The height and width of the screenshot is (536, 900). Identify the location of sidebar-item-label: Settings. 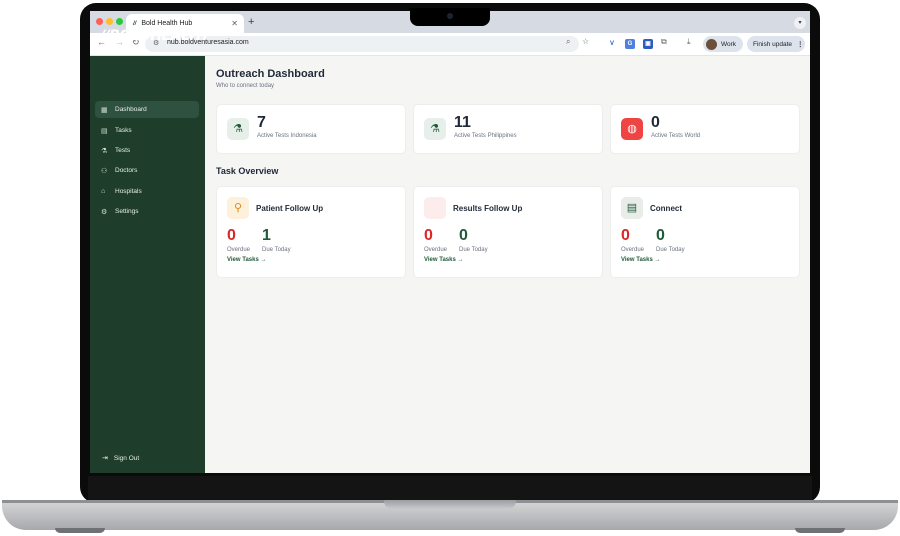
(127, 211).